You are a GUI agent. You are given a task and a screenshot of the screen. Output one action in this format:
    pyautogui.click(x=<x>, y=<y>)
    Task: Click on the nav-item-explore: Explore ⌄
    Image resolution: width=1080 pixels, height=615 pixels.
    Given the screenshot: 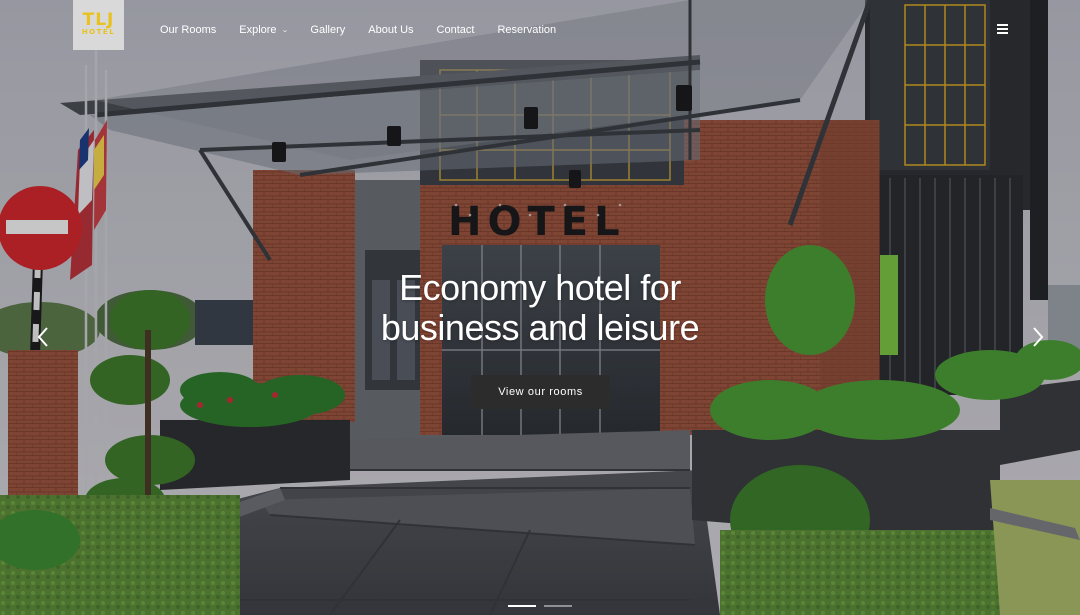 What is the action you would take?
    pyautogui.click(x=264, y=30)
    